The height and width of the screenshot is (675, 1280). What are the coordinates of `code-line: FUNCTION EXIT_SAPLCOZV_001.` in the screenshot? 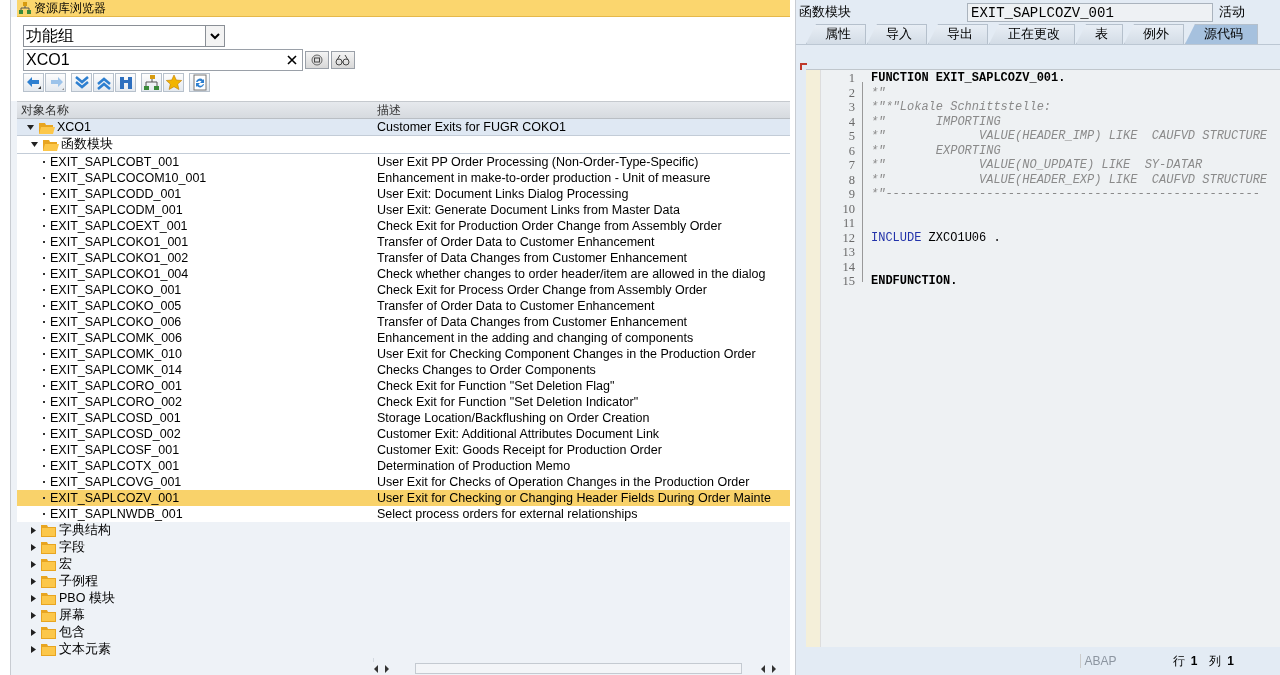 It's located at (968, 78).